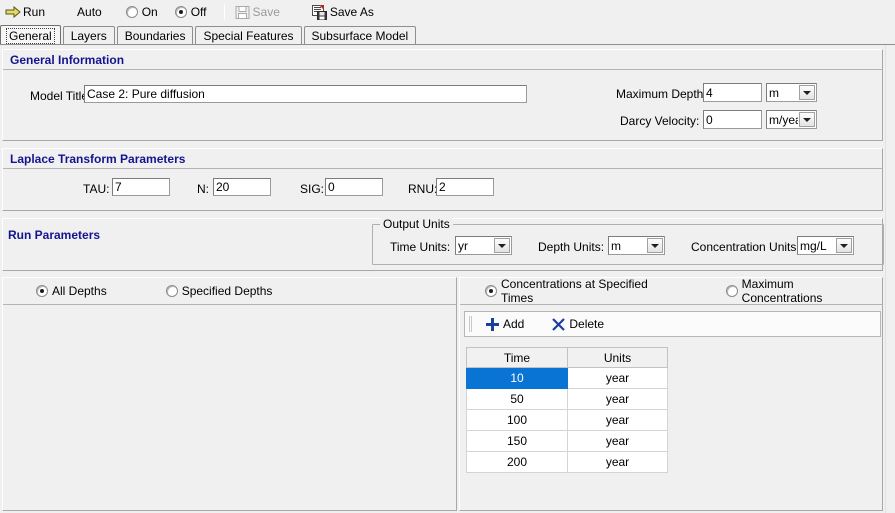  I want to click on cell-time: 10, so click(517, 378).